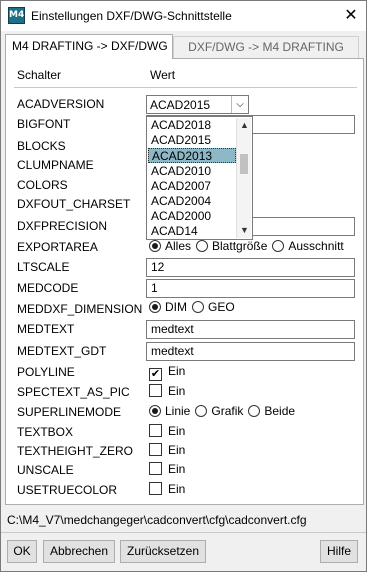  Describe the element at coordinates (227, 411) in the screenshot. I see `superlinemode-radio-label: Grafik` at that location.